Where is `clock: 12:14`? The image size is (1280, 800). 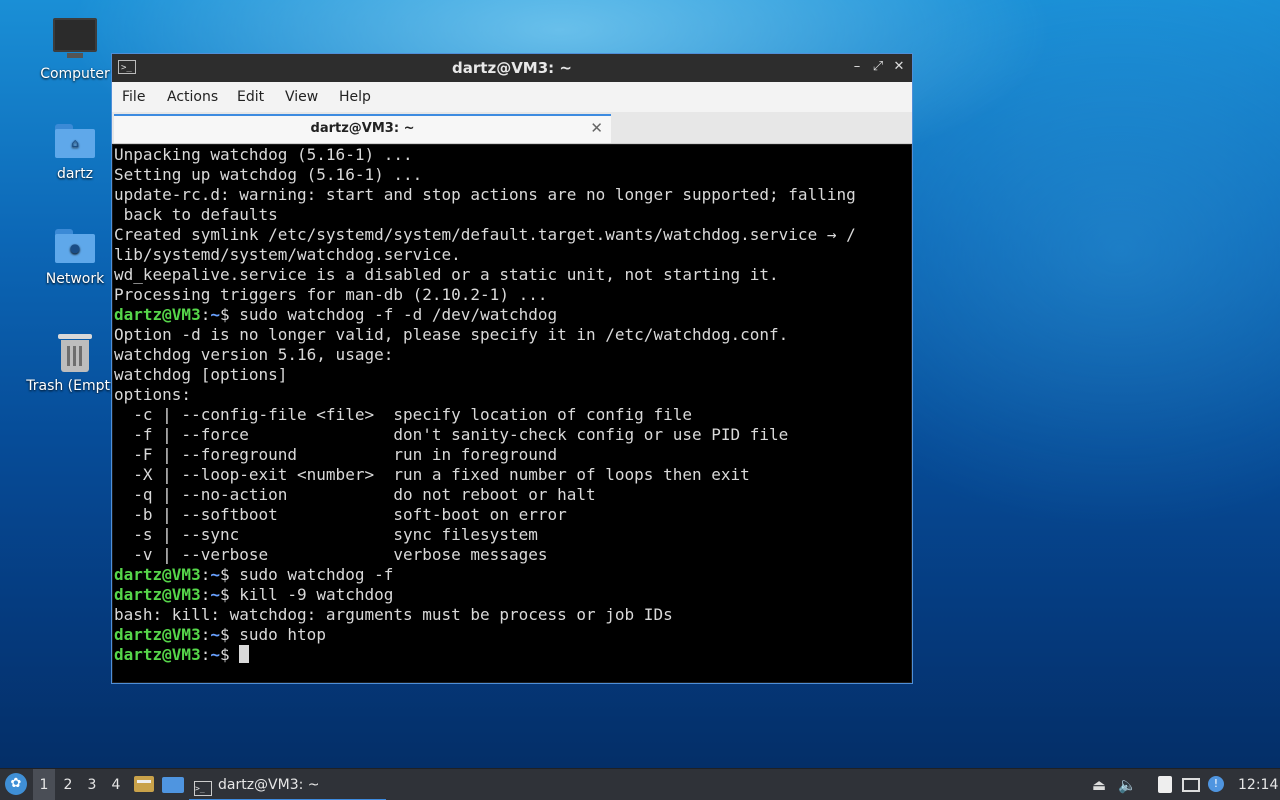
clock: 12:14 is located at coordinates (1258, 784).